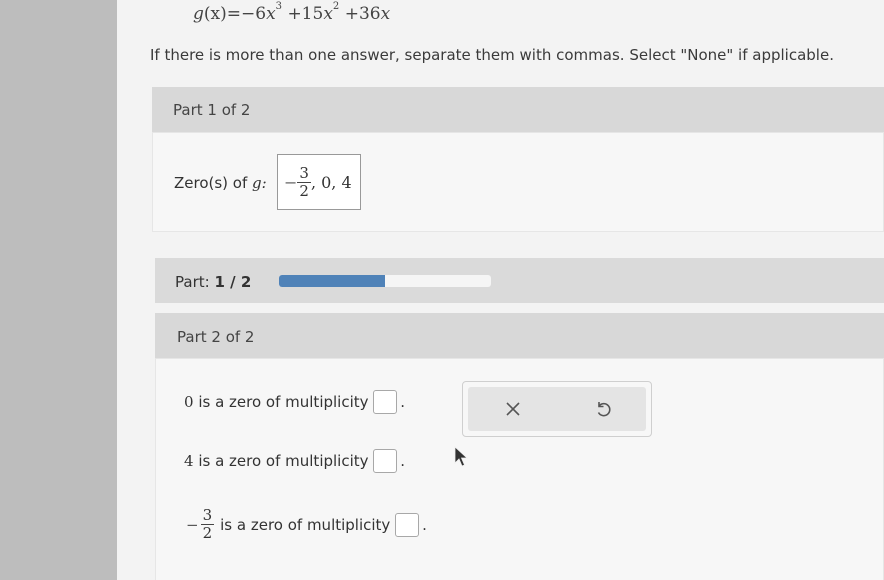 The width and height of the screenshot is (884, 580). I want to click on part1-header: Part 1 of 2, so click(518, 109).